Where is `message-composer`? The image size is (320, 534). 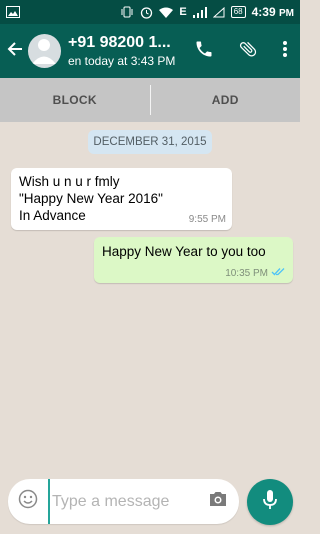
message-composer is located at coordinates (123, 501).